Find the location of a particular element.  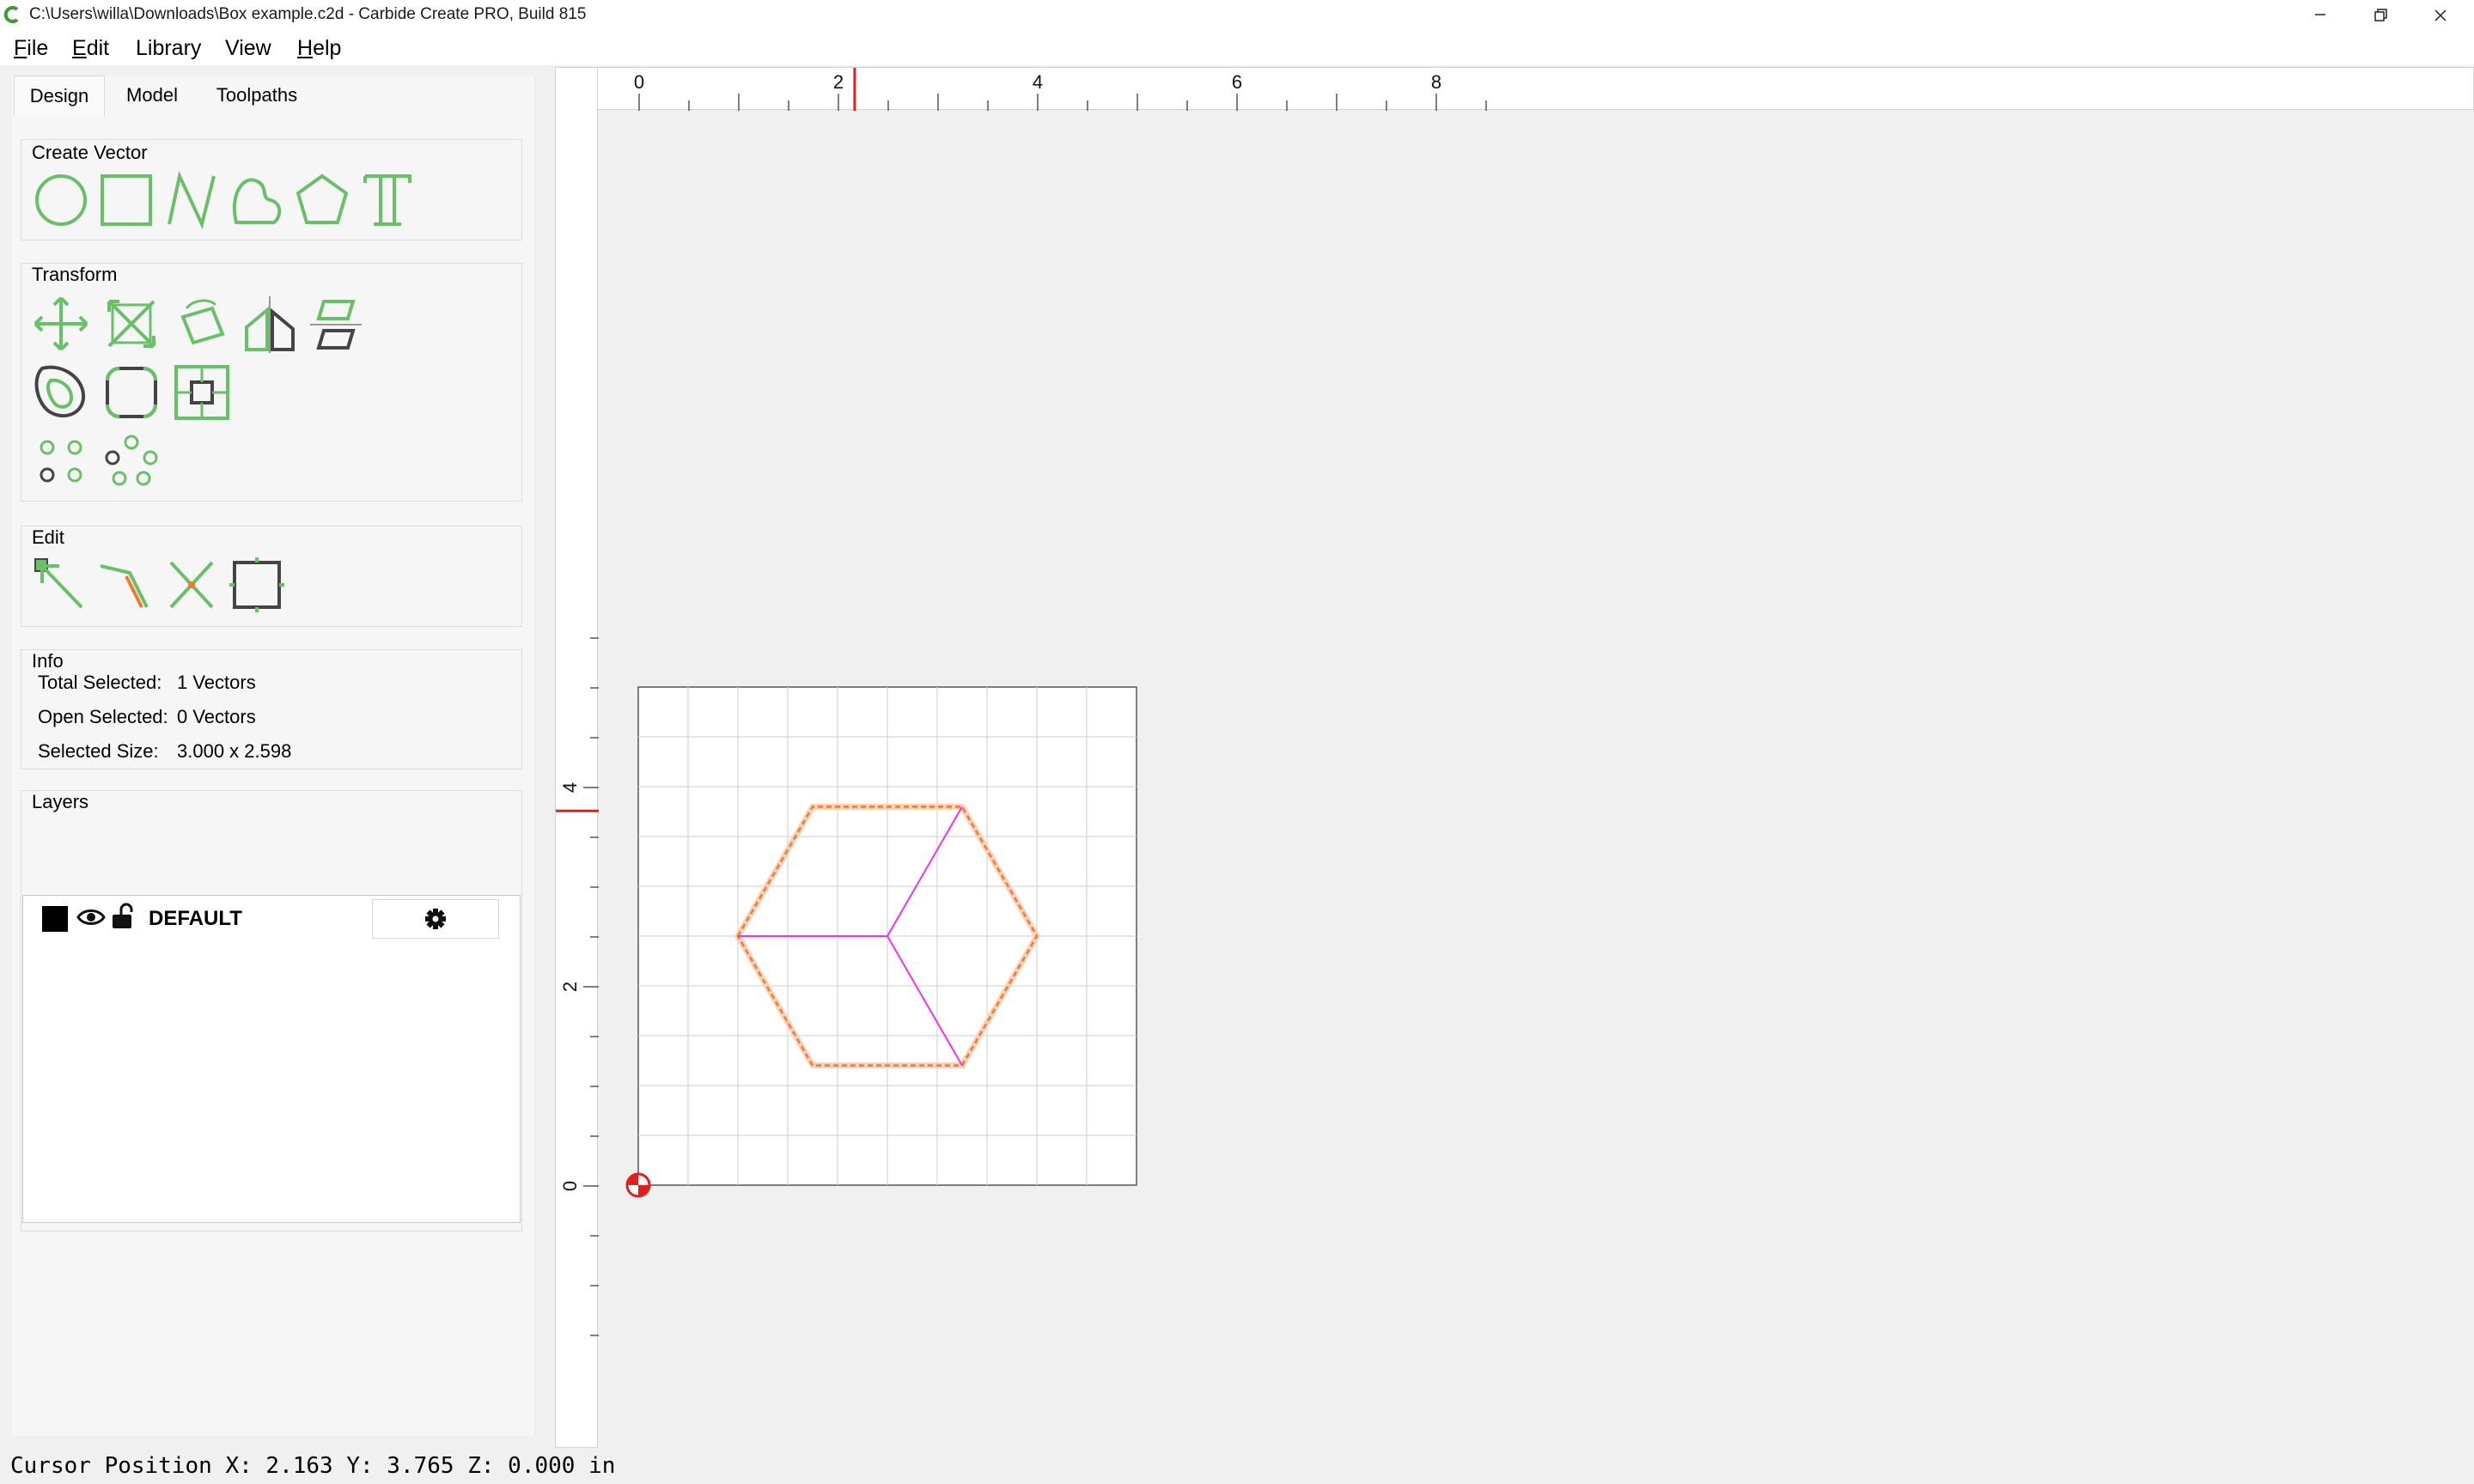

bounding-box-icon is located at coordinates (256, 585).